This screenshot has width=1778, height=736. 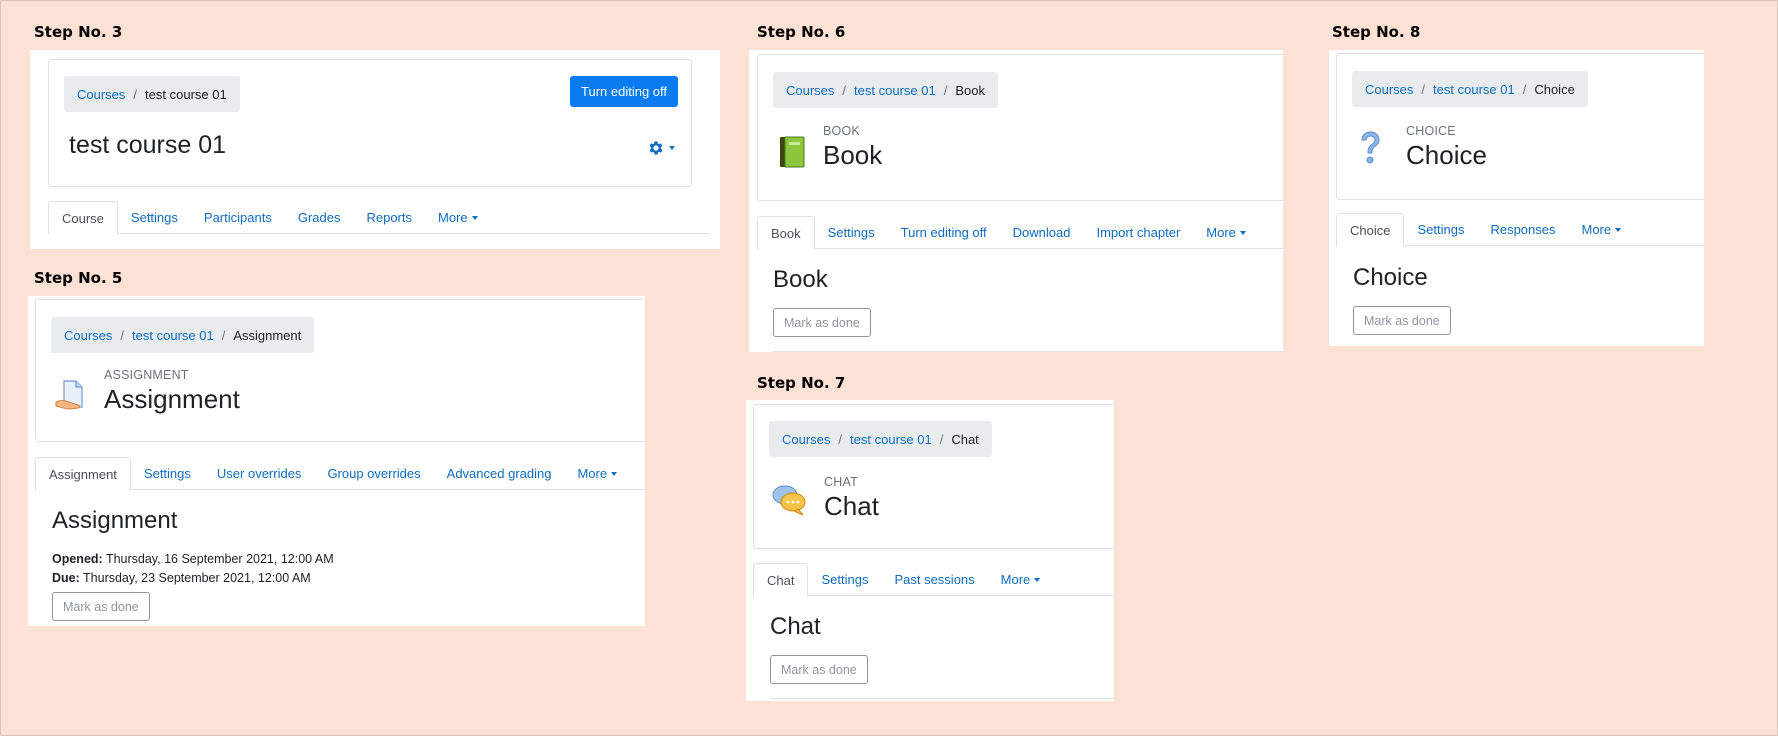 I want to click on tab-grades: Grades, so click(x=319, y=217).